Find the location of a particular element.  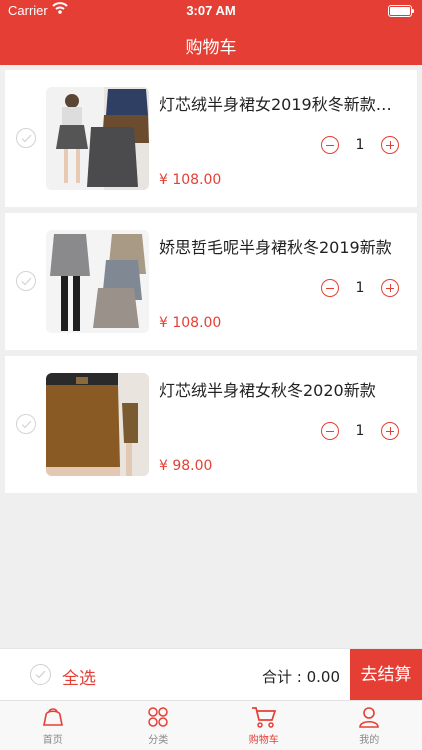

tab-profile: 我的 is located at coordinates (369, 725).